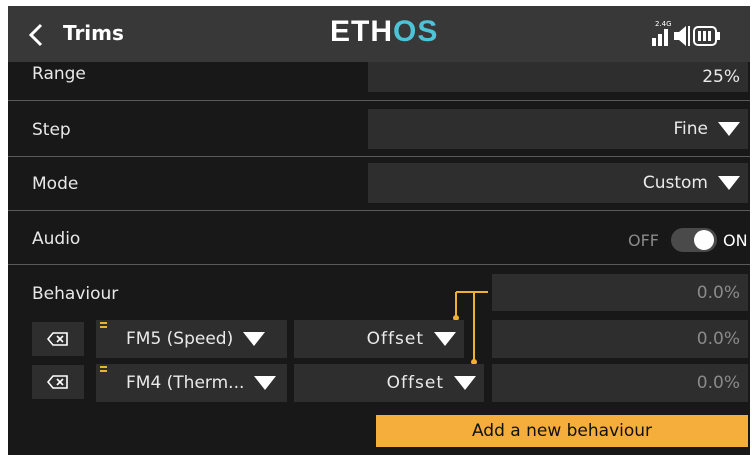 This screenshot has height=455, width=752. I want to click on status-icons: 2.4G, so click(686, 33).